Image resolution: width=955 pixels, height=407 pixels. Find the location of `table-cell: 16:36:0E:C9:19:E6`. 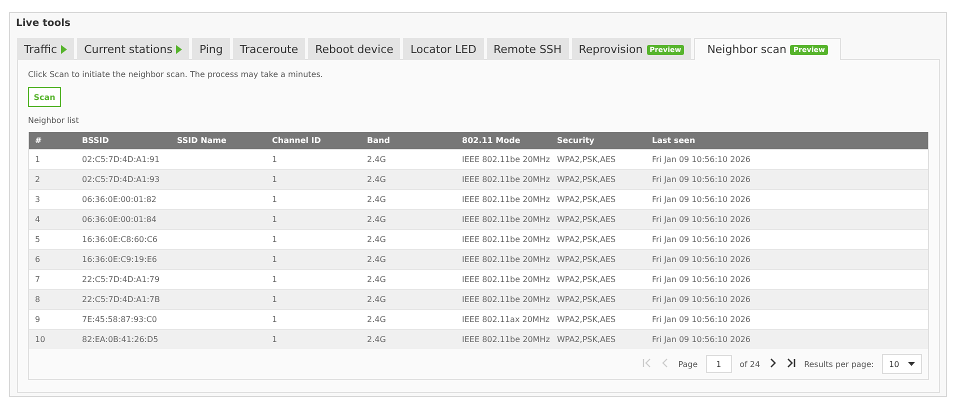

table-cell: 16:36:0E:C9:19:E6 is located at coordinates (123, 259).